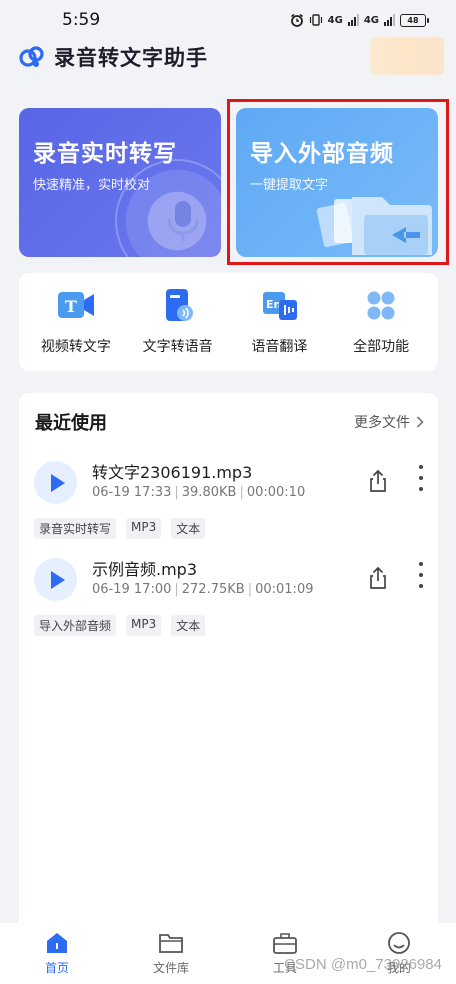 The height and width of the screenshot is (984, 456). What do you see at coordinates (183, 221) in the screenshot?
I see `microphone-icon` at bounding box center [183, 221].